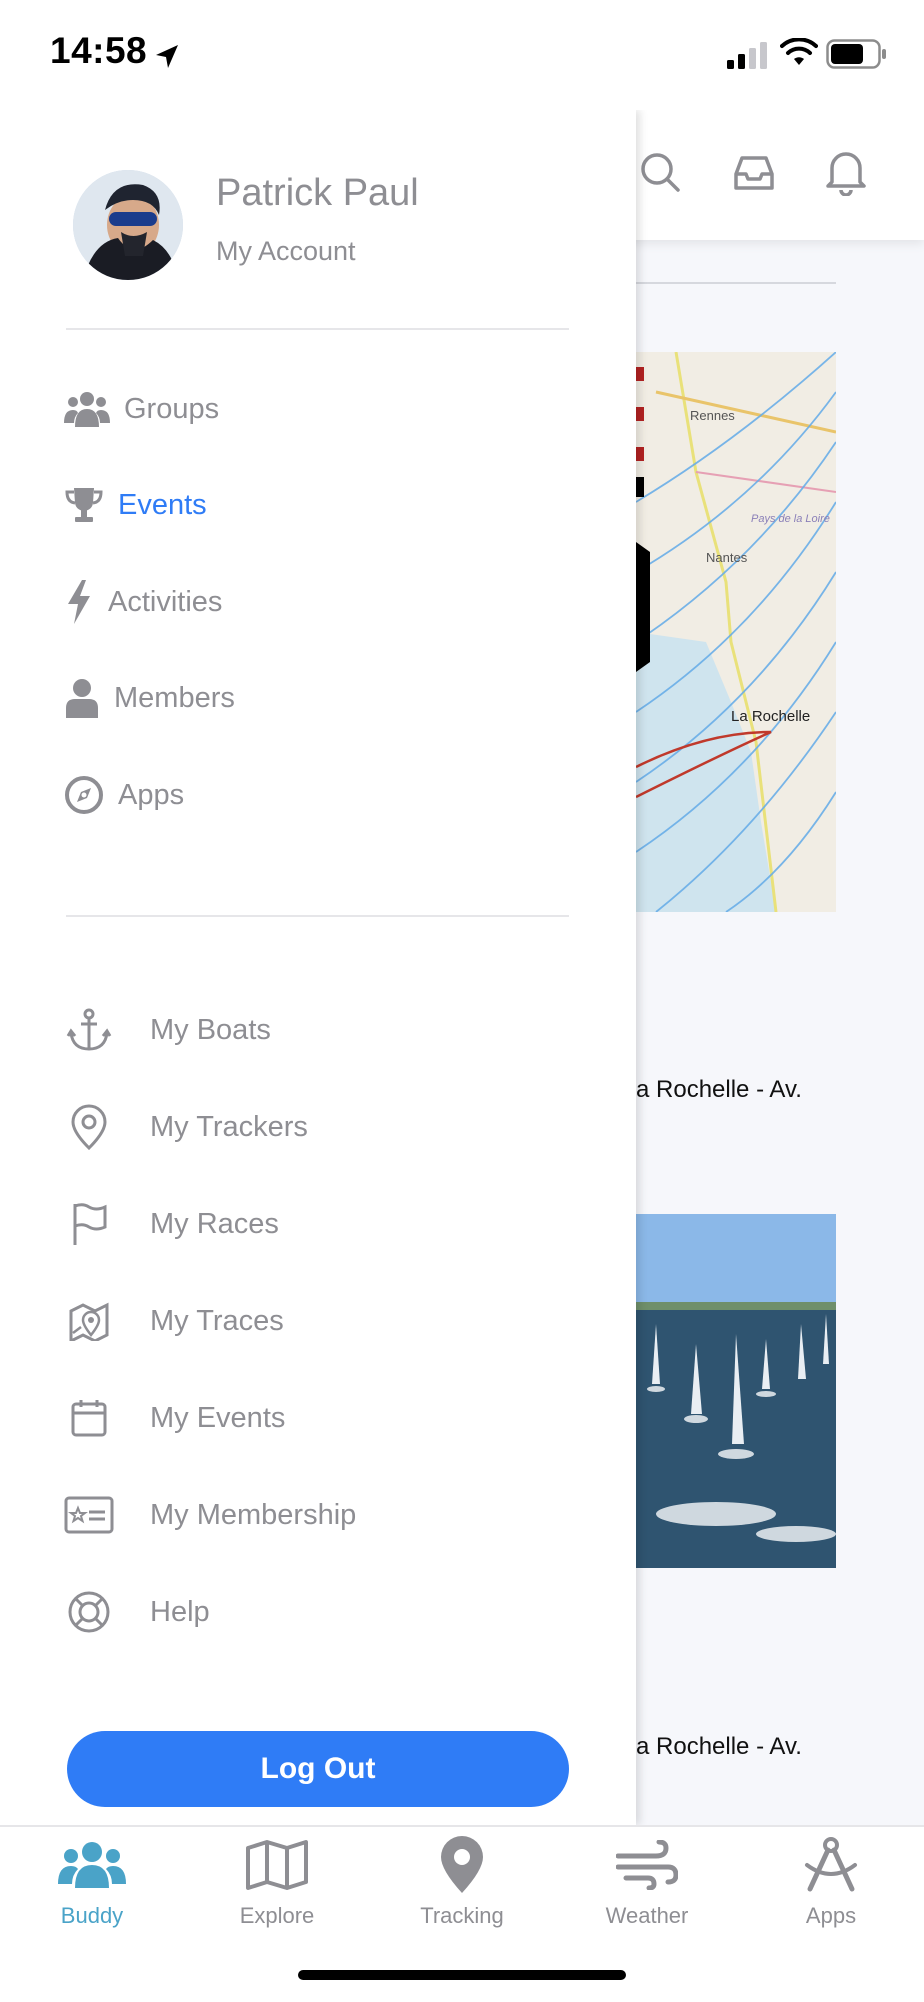 This screenshot has height=2002, width=924. Describe the element at coordinates (253, 1514) in the screenshot. I see `menu-item-label: My Membership` at that location.